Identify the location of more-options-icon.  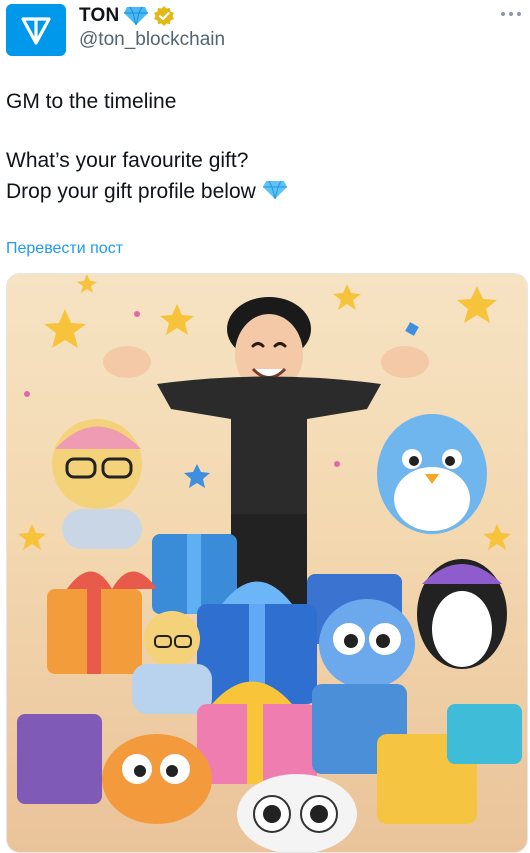
(511, 14).